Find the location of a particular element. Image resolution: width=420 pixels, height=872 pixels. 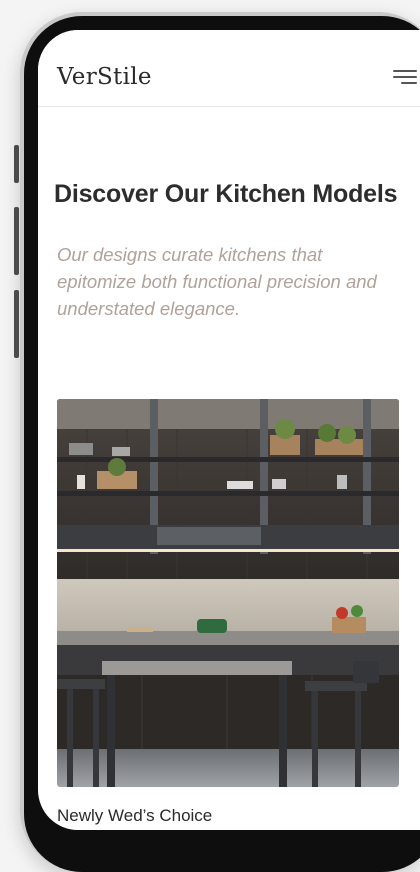

app-header: VerStile is located at coordinates (229, 68).